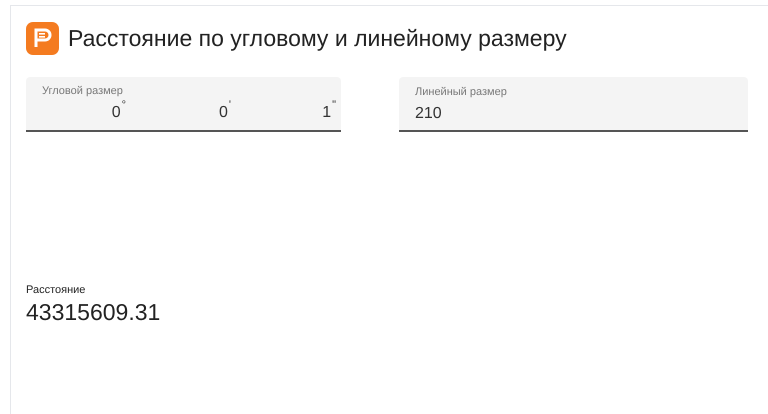 The height and width of the screenshot is (414, 768). I want to click on result-label: Расстояние, so click(56, 290).